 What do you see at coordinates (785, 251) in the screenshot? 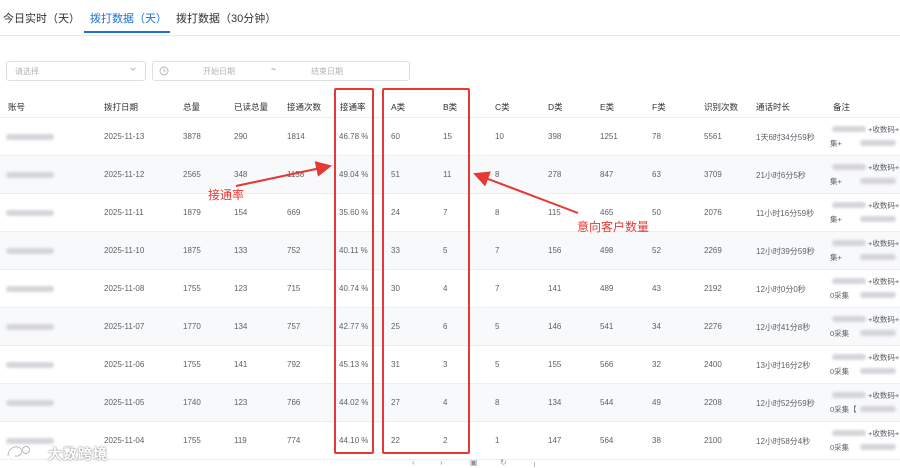
I see `cell-call-duration: 12小时39分59秒` at bounding box center [785, 251].